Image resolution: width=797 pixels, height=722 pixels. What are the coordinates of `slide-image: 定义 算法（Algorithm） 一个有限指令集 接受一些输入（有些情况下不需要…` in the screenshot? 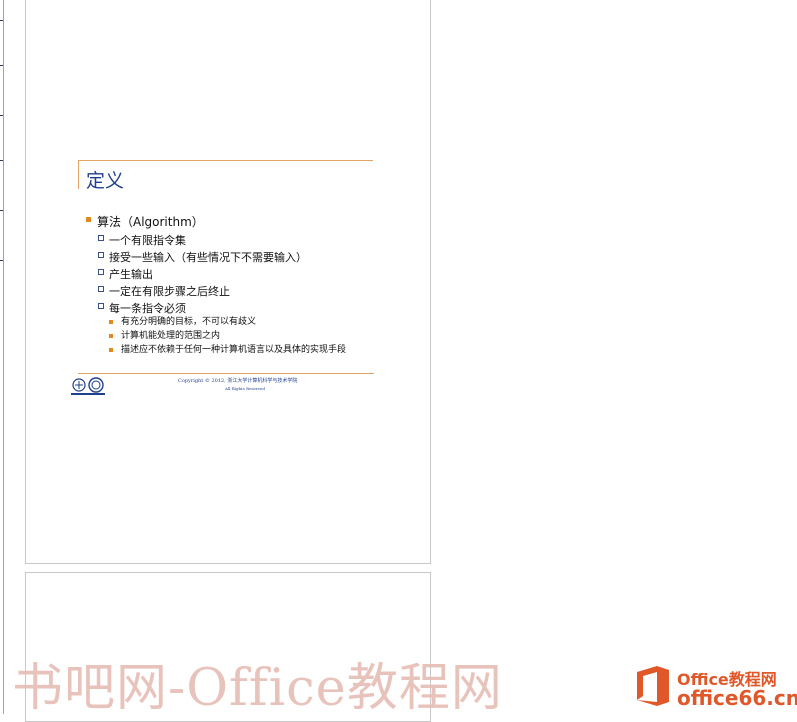 It's located at (226, 280).